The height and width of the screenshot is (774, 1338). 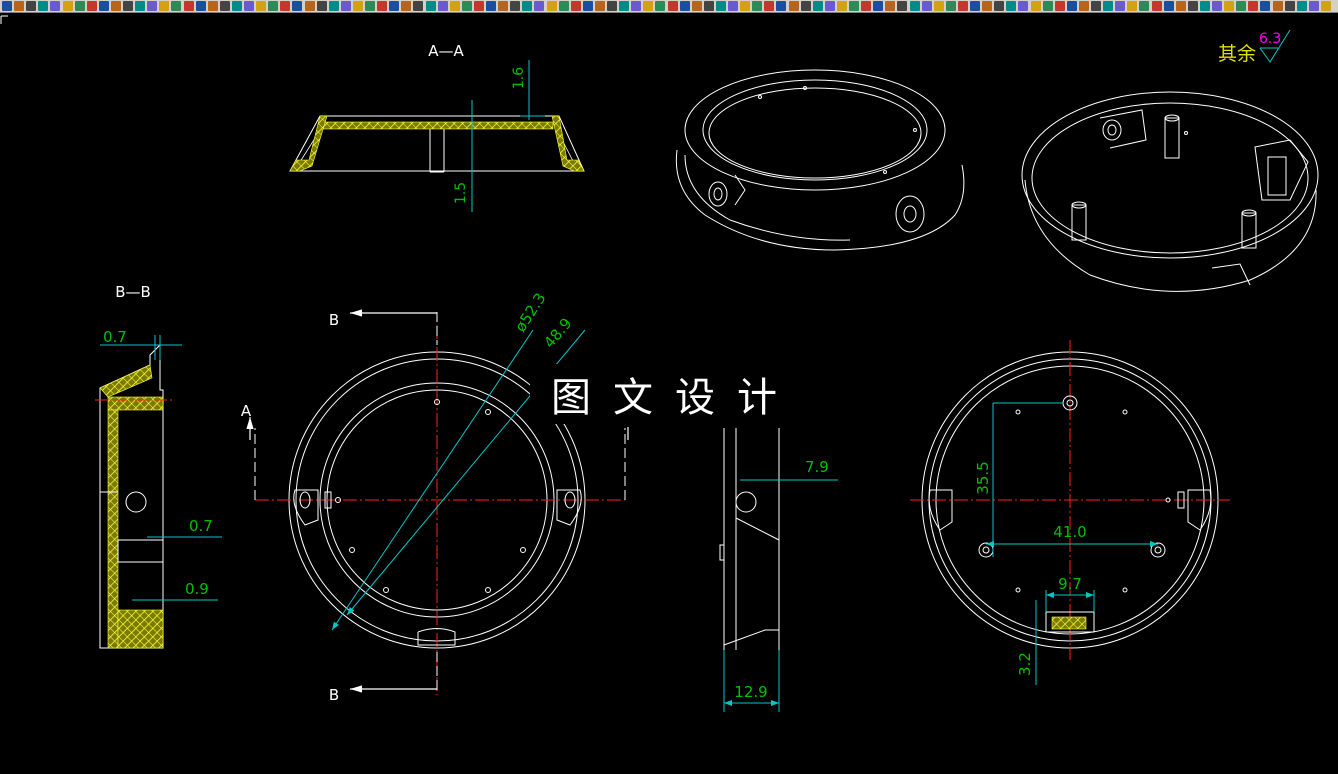 I want to click on section-aa-view: A—A 1.6 1.5, so click(x=437, y=127).